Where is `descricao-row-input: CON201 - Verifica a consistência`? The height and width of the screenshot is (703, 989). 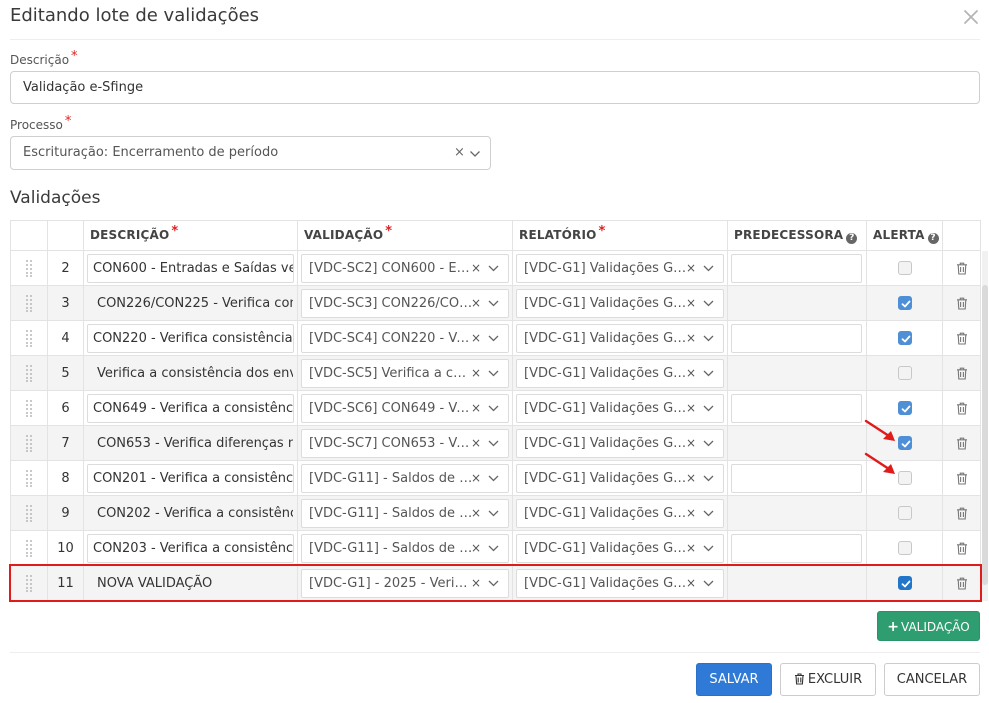 descricao-row-input: CON201 - Verifica a consistência is located at coordinates (190, 478).